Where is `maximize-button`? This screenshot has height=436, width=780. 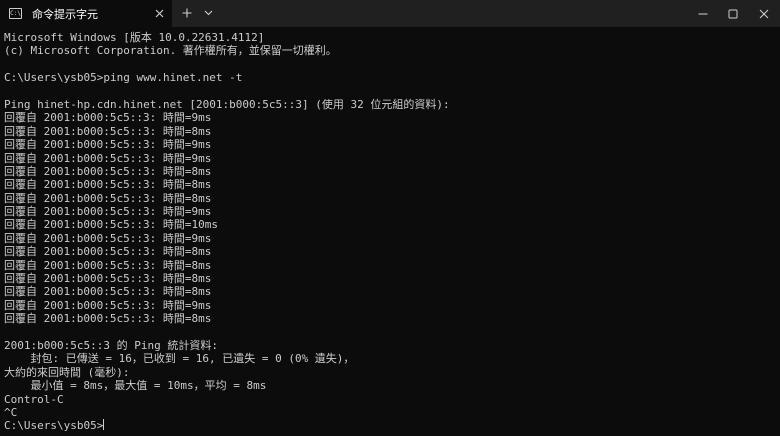 maximize-button is located at coordinates (733, 13).